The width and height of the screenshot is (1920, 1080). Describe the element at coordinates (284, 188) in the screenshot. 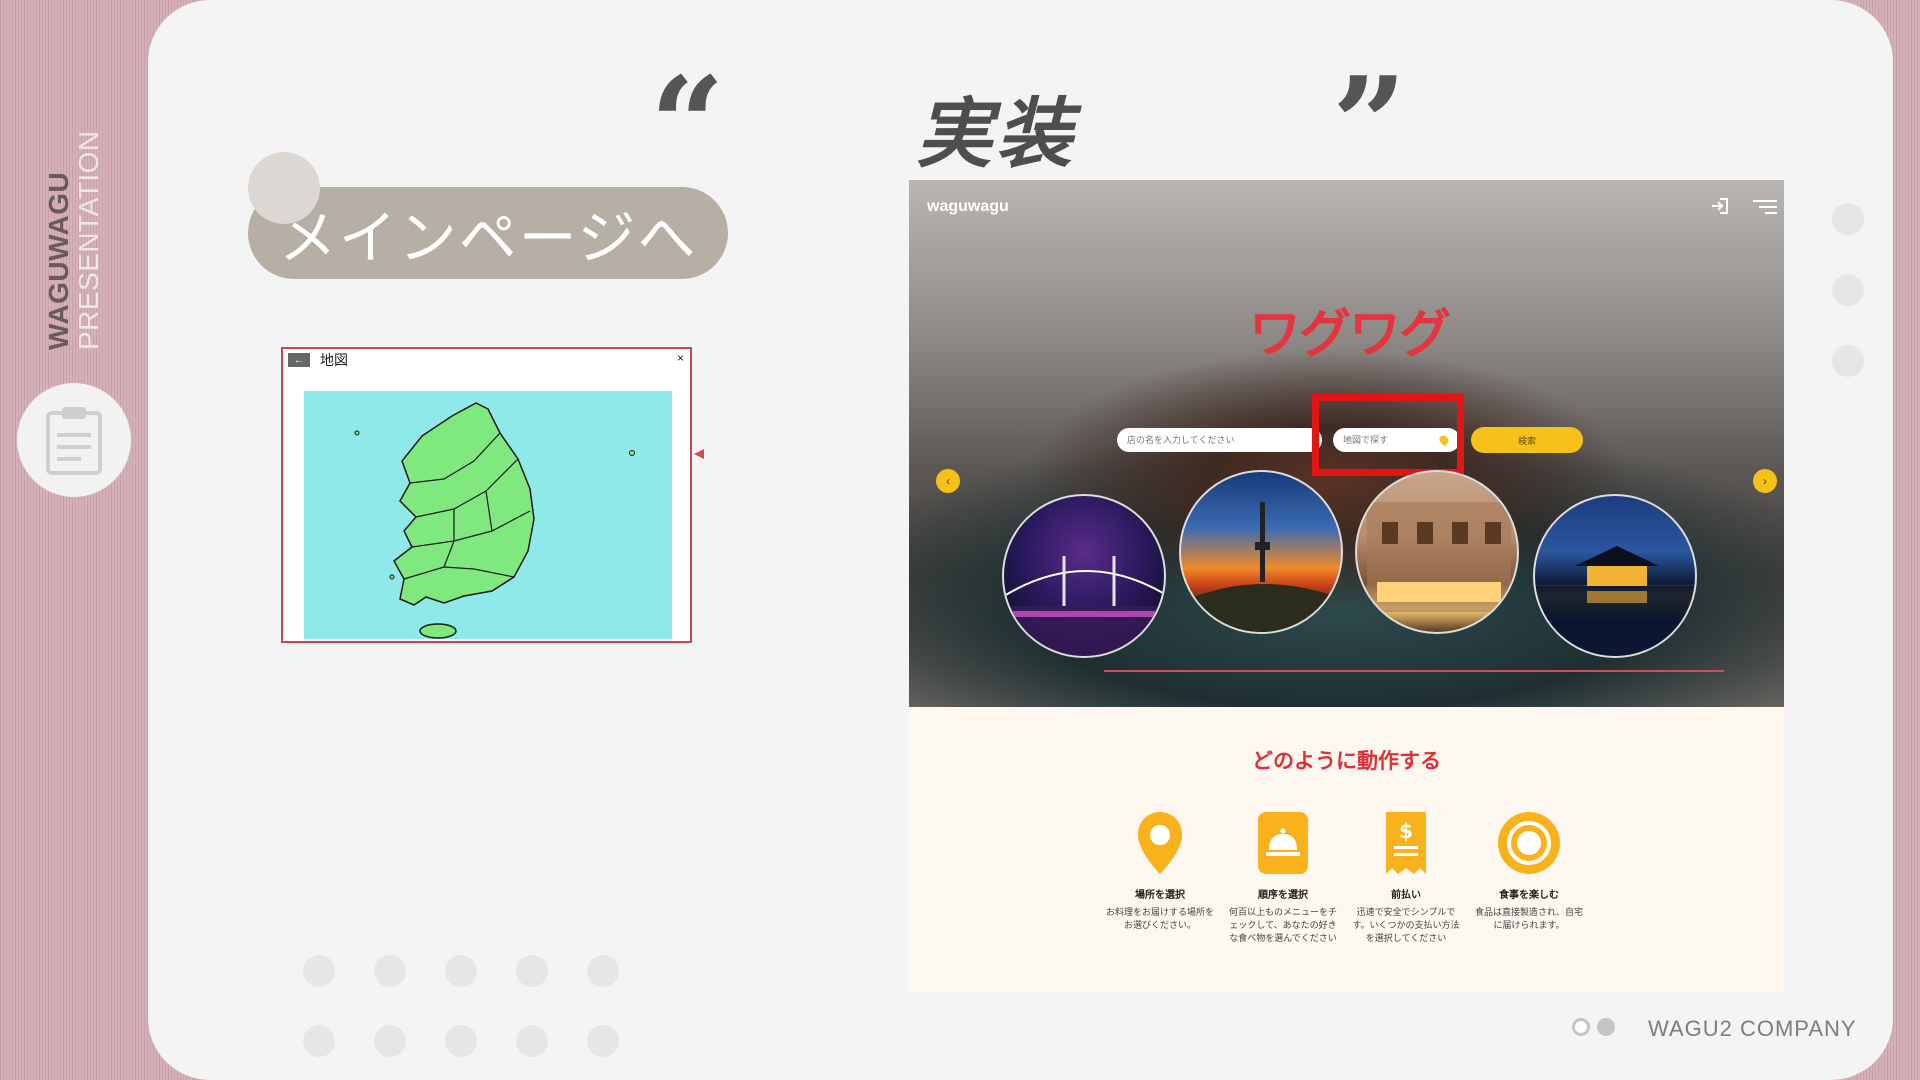

I see `pill-decor-dot` at that location.